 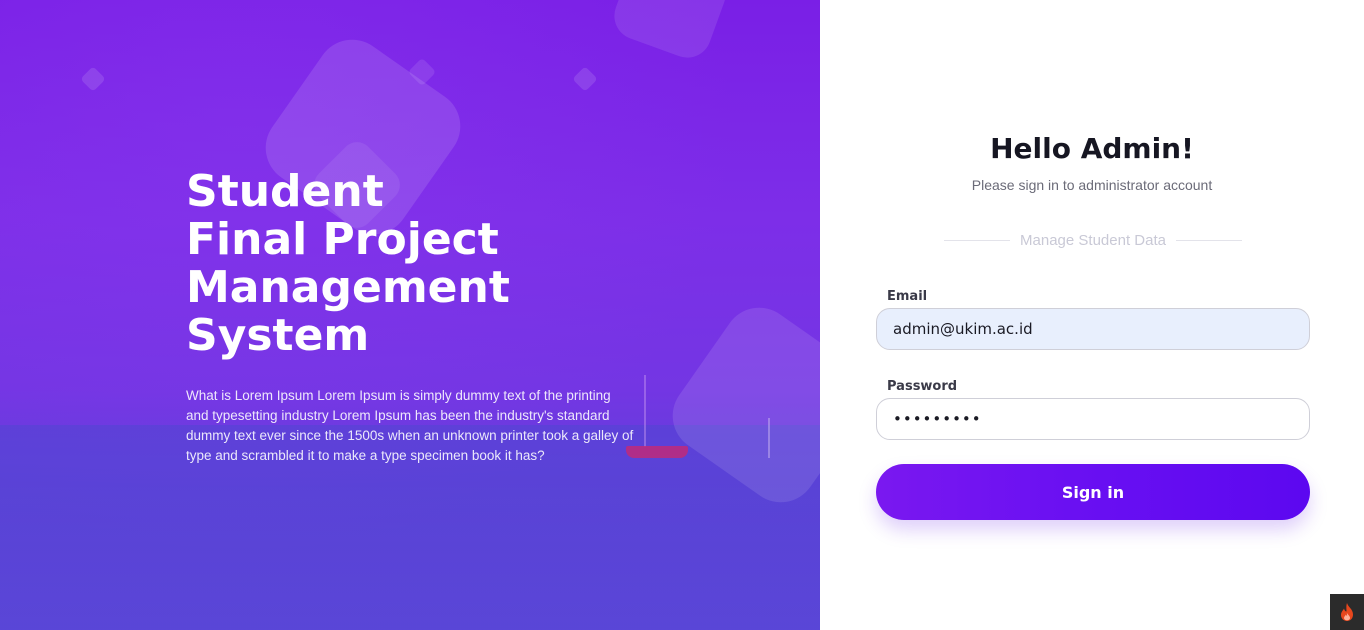 What do you see at coordinates (977, 240) in the screenshot?
I see `divider-line-left` at bounding box center [977, 240].